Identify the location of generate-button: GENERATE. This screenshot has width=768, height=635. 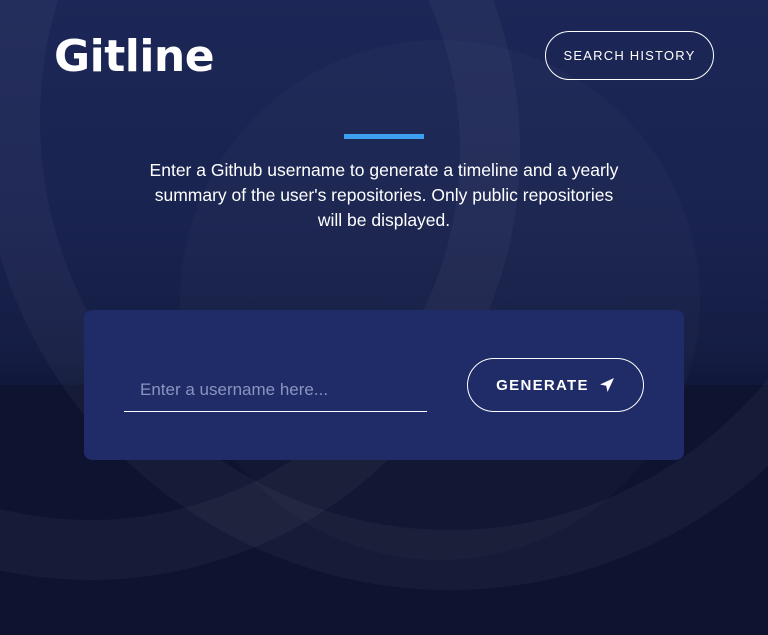
(555, 385).